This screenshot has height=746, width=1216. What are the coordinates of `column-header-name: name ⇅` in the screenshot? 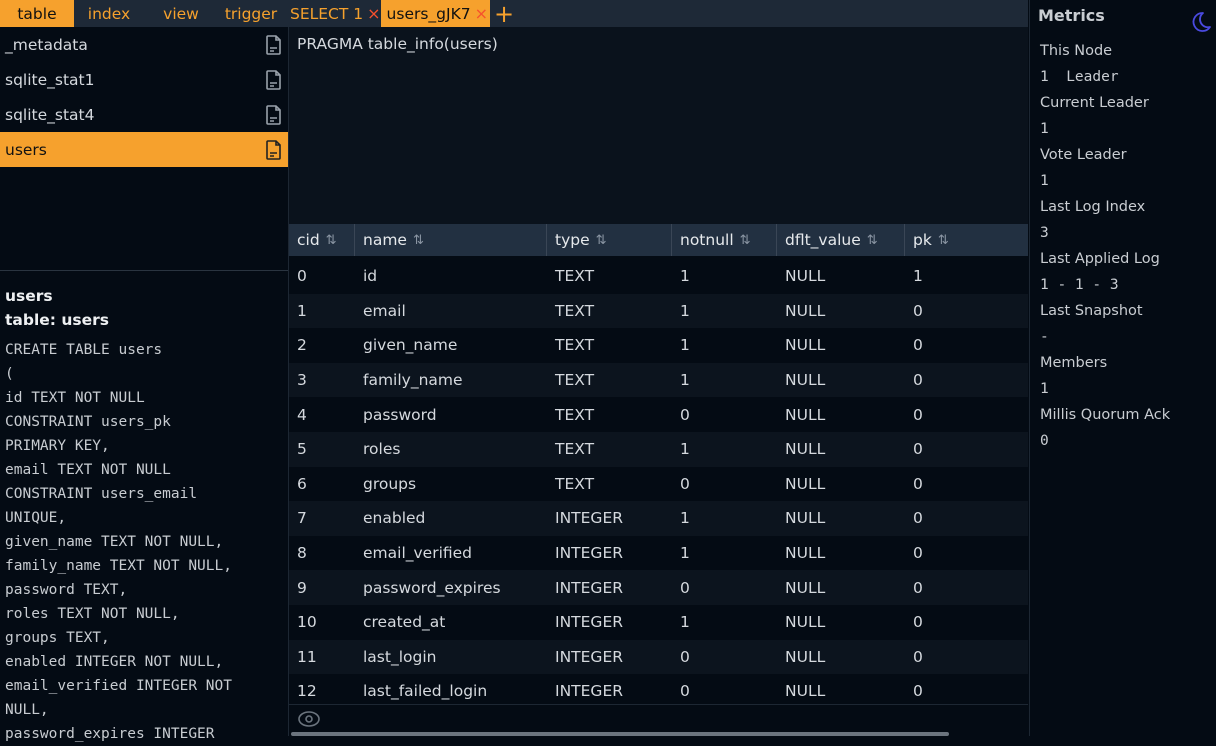 It's located at (451, 240).